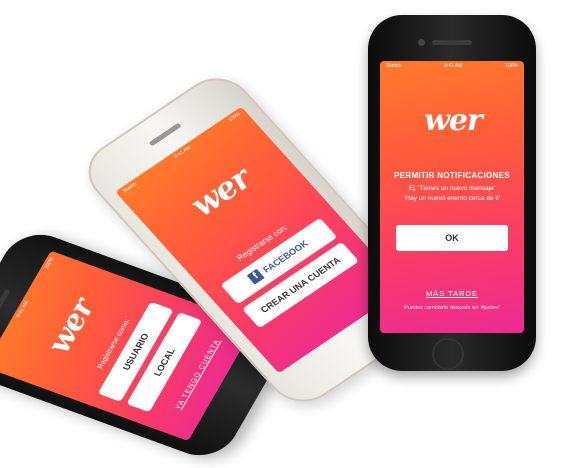 The image size is (567, 468). I want to click on notifications-example-1: Ej. 'Tienes un nuevo mensaje', so click(452, 188).